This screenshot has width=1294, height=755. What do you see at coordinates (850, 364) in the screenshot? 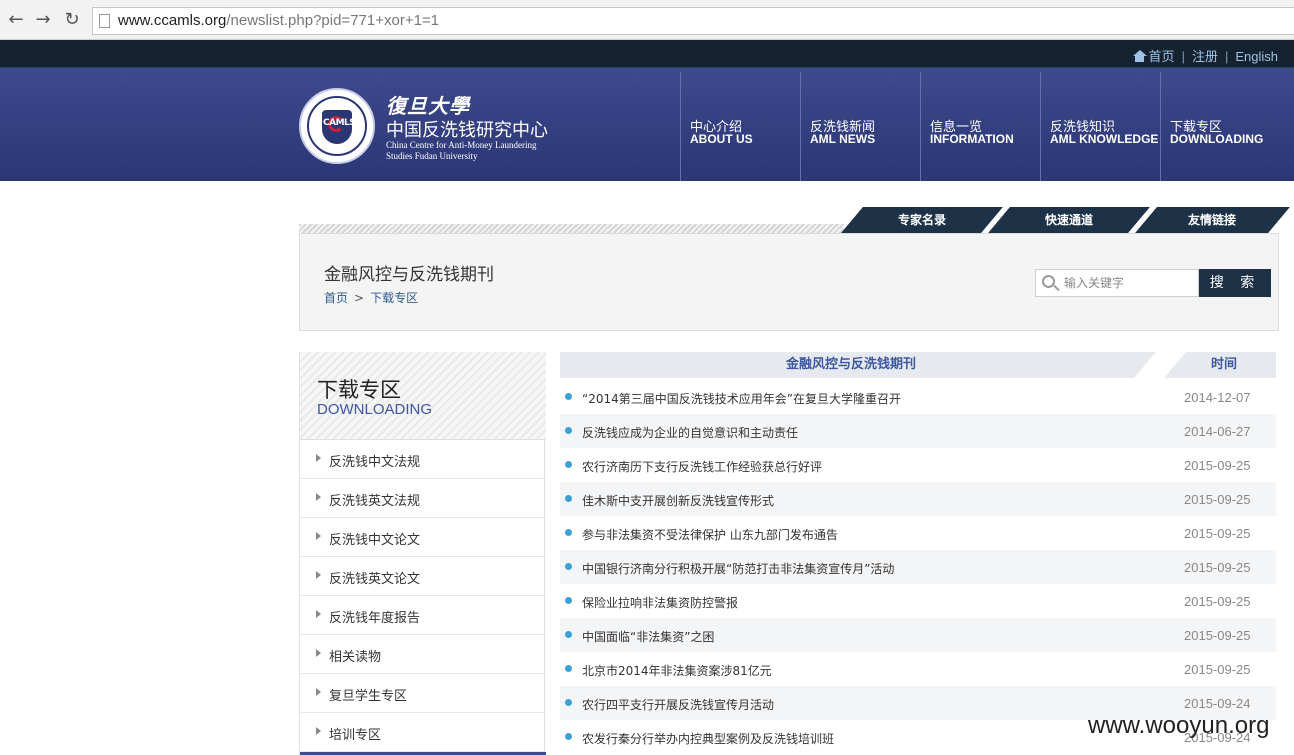
I see `list-column-title: 金融风控与反洗钱期刊` at bounding box center [850, 364].